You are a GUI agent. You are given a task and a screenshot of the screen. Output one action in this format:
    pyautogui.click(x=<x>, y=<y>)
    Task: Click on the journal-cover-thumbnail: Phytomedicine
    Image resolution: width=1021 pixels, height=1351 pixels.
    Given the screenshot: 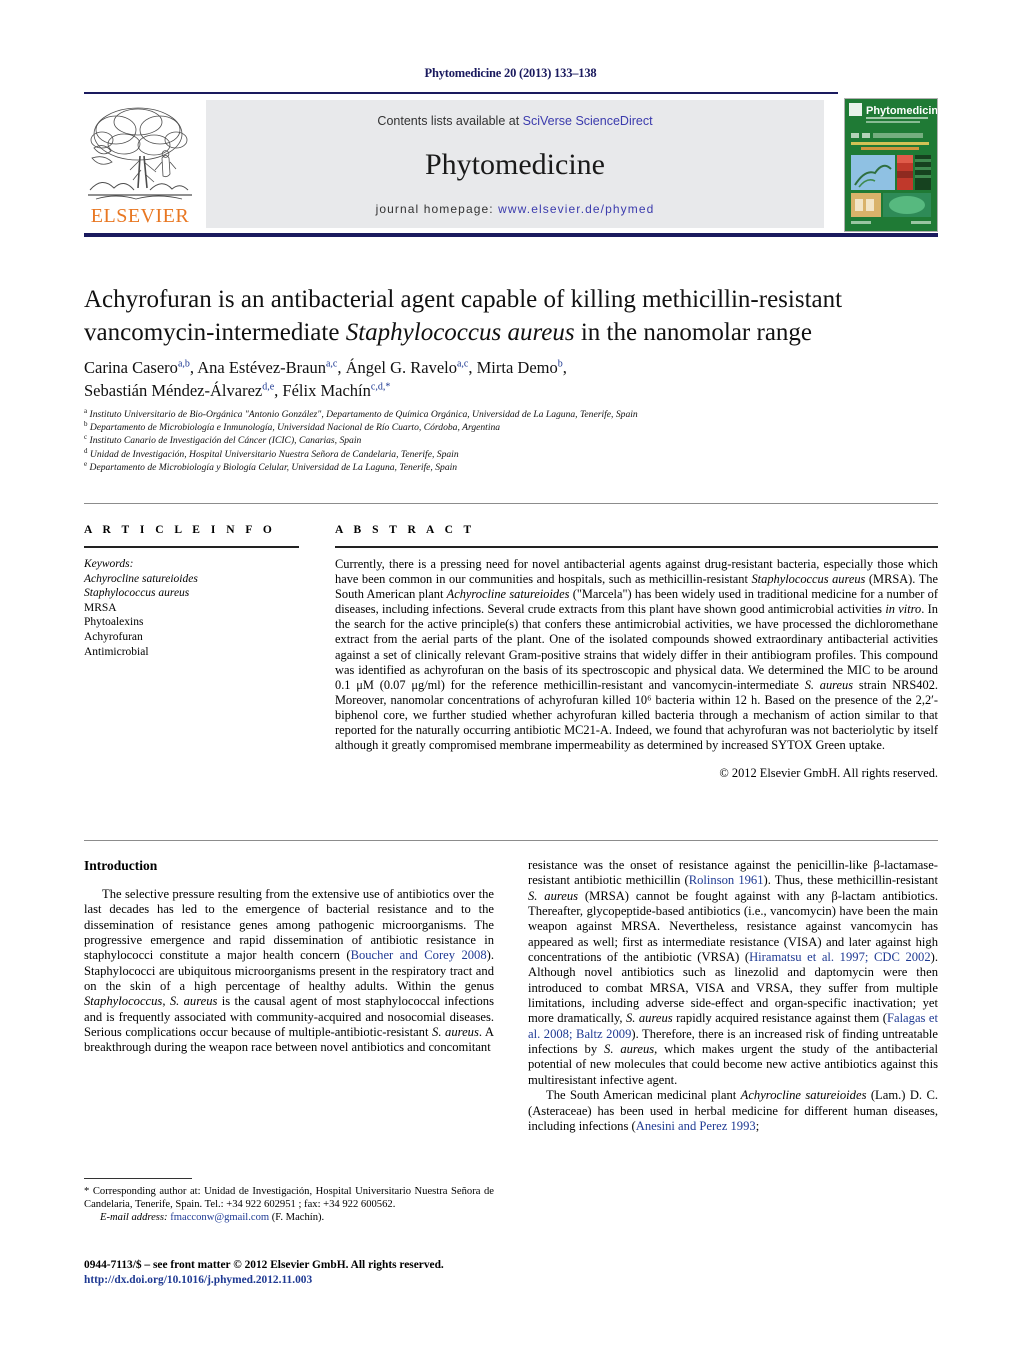 What is the action you would take?
    pyautogui.click(x=891, y=165)
    